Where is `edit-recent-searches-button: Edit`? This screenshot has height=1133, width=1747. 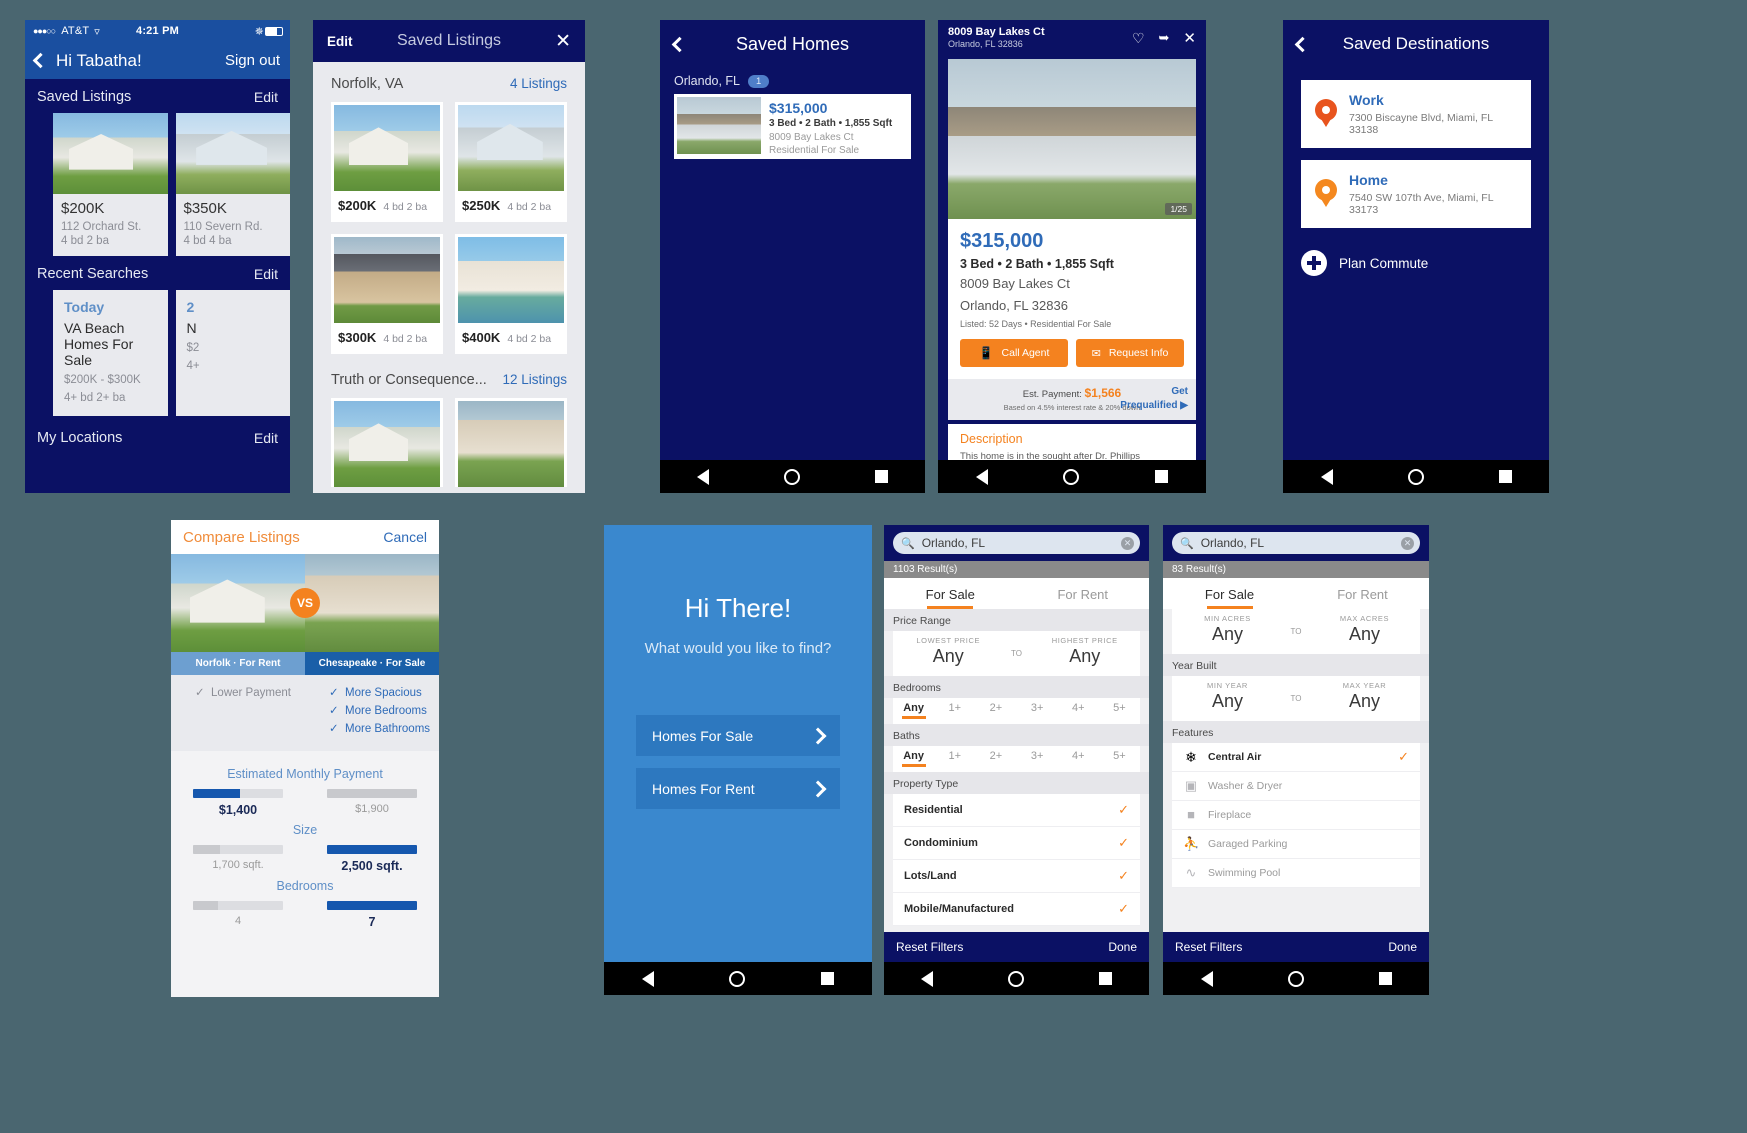
edit-recent-searches-button: Edit is located at coordinates (266, 274).